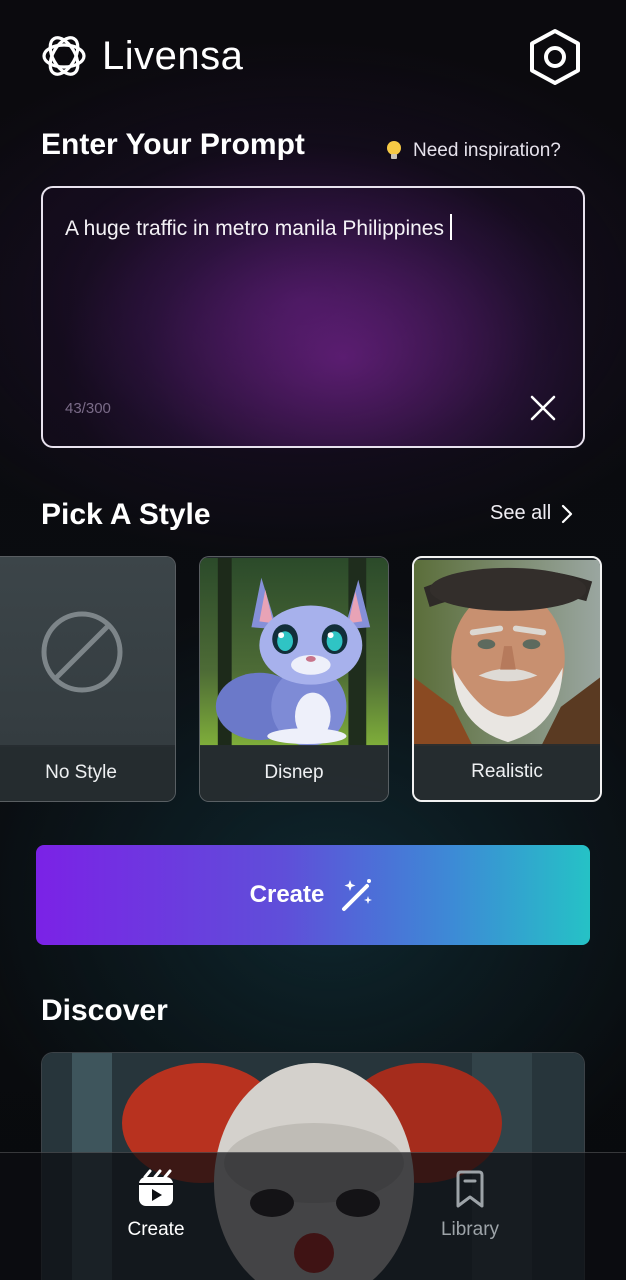  What do you see at coordinates (394, 150) in the screenshot?
I see `lightbulb-icon` at bounding box center [394, 150].